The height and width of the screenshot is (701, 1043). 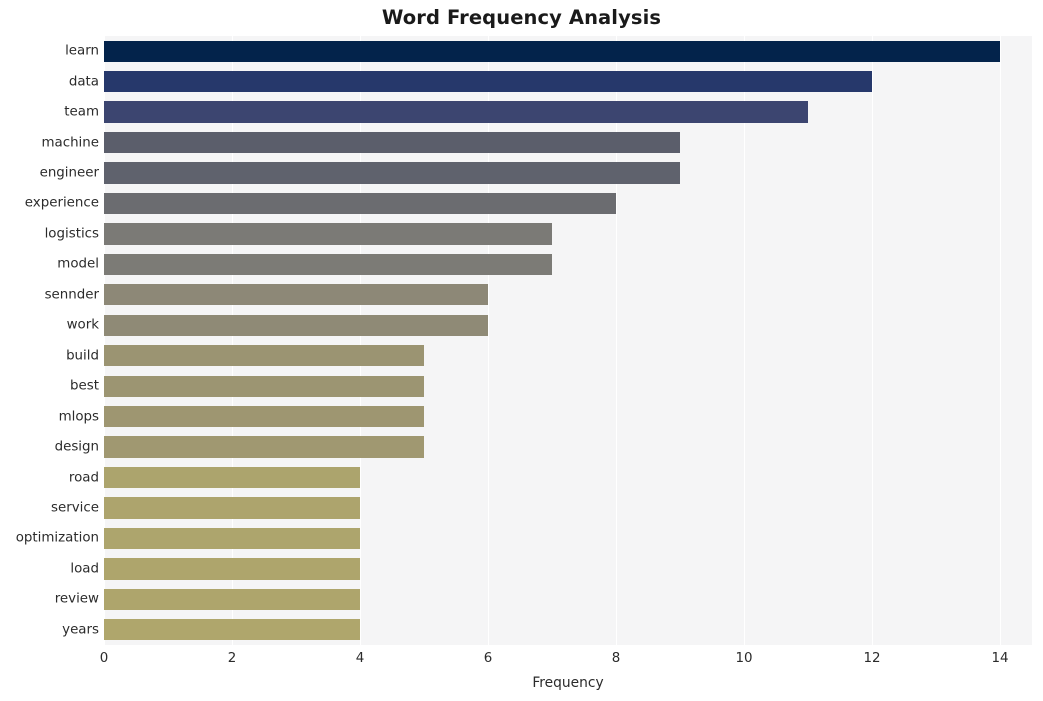 I want to click on bar-mlops, so click(x=264, y=416).